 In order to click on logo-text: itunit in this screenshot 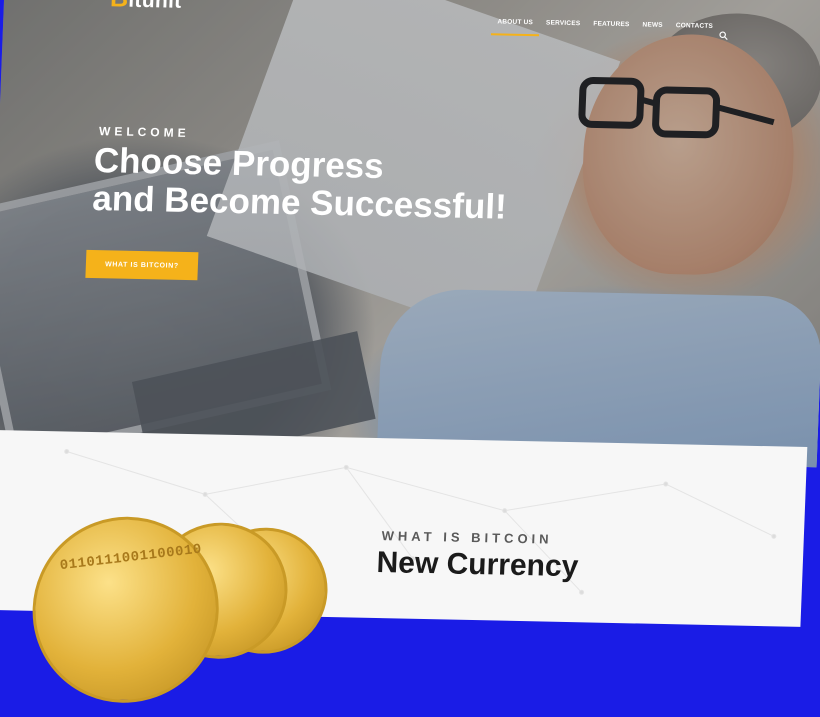, I will do `click(154, 6)`.